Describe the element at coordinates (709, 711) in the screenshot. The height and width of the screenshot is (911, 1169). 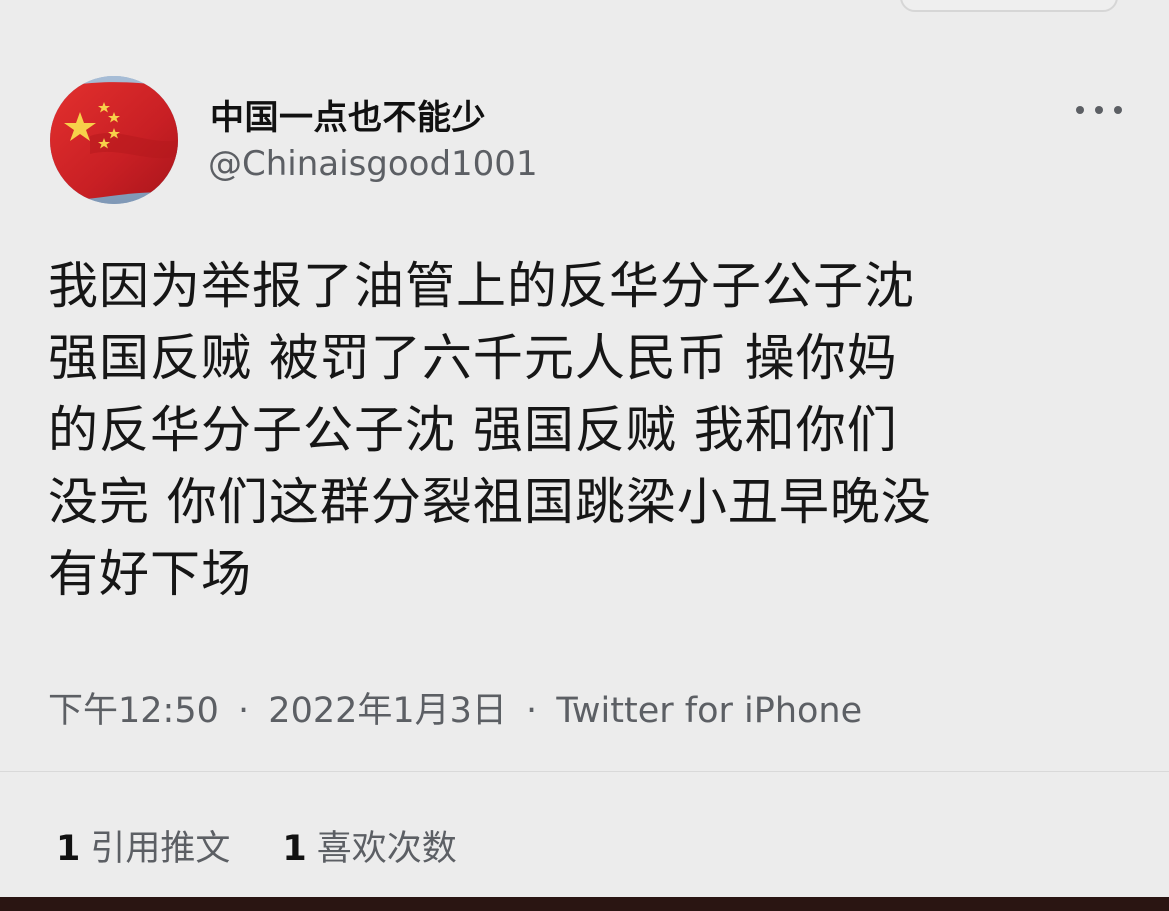
I see `tweet-source: Twitter for iPhone` at that location.